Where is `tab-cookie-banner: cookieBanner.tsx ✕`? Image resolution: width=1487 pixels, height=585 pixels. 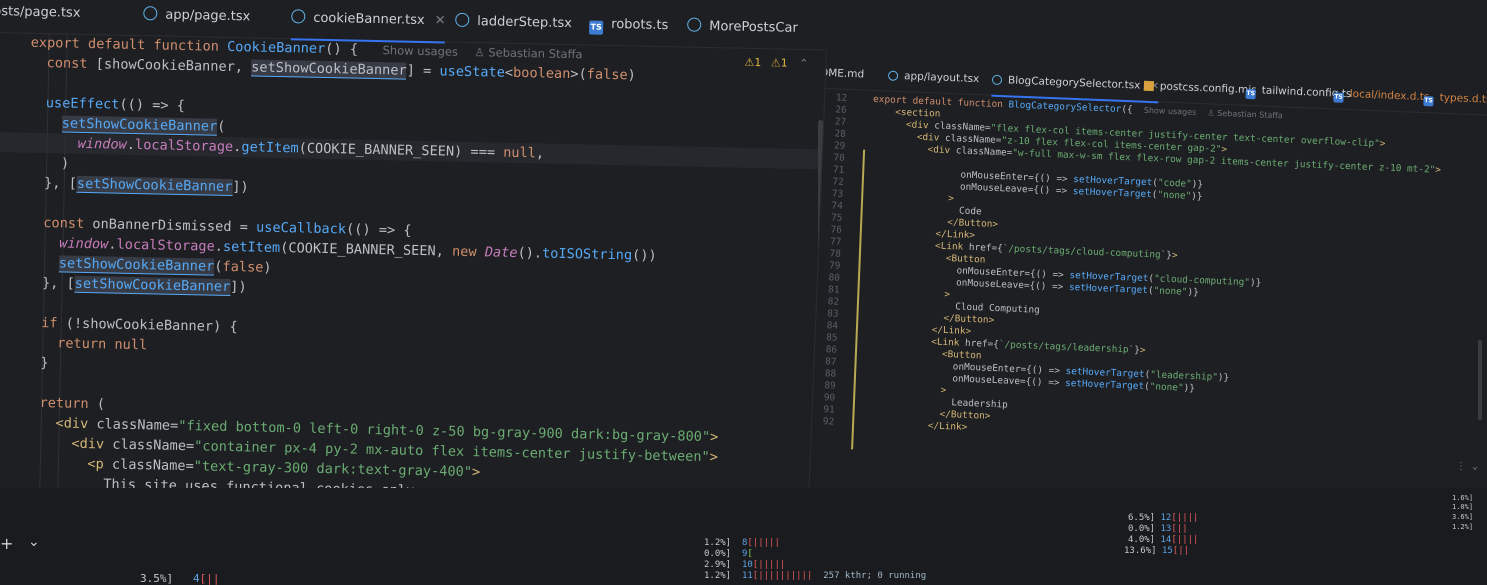 tab-cookie-banner: cookieBanner.tsx ✕ is located at coordinates (368, 22).